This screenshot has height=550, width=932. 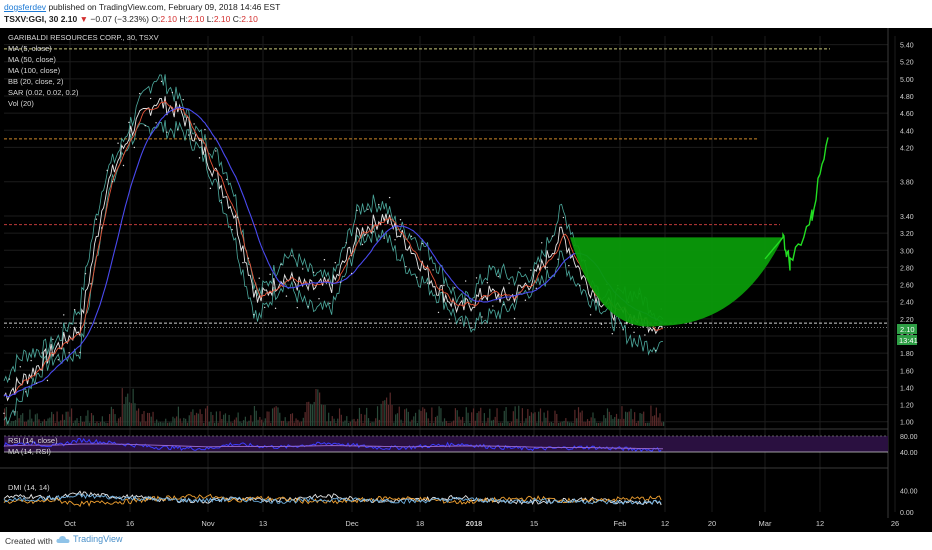 I want to click on x-tick-label: 12, so click(x=665, y=523).